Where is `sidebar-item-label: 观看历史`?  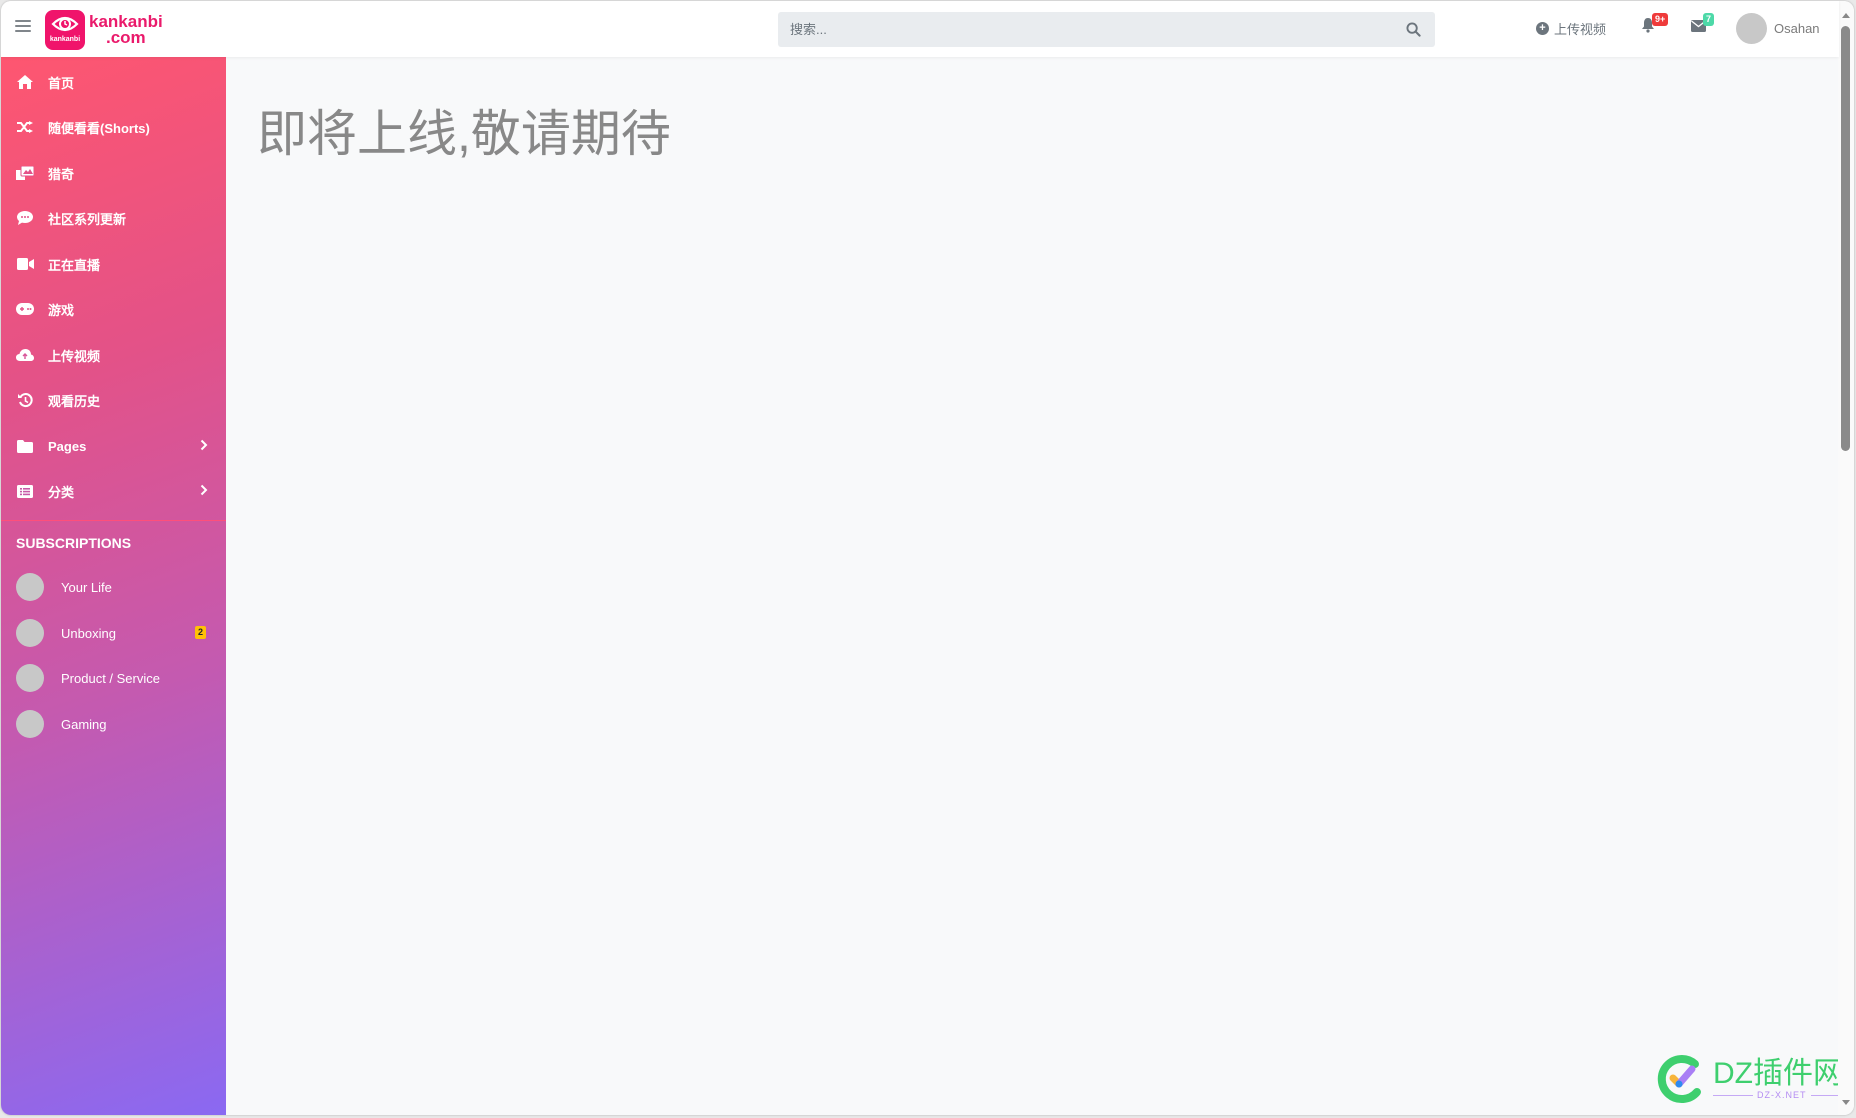
sidebar-item-label: 观看历史 is located at coordinates (74, 401).